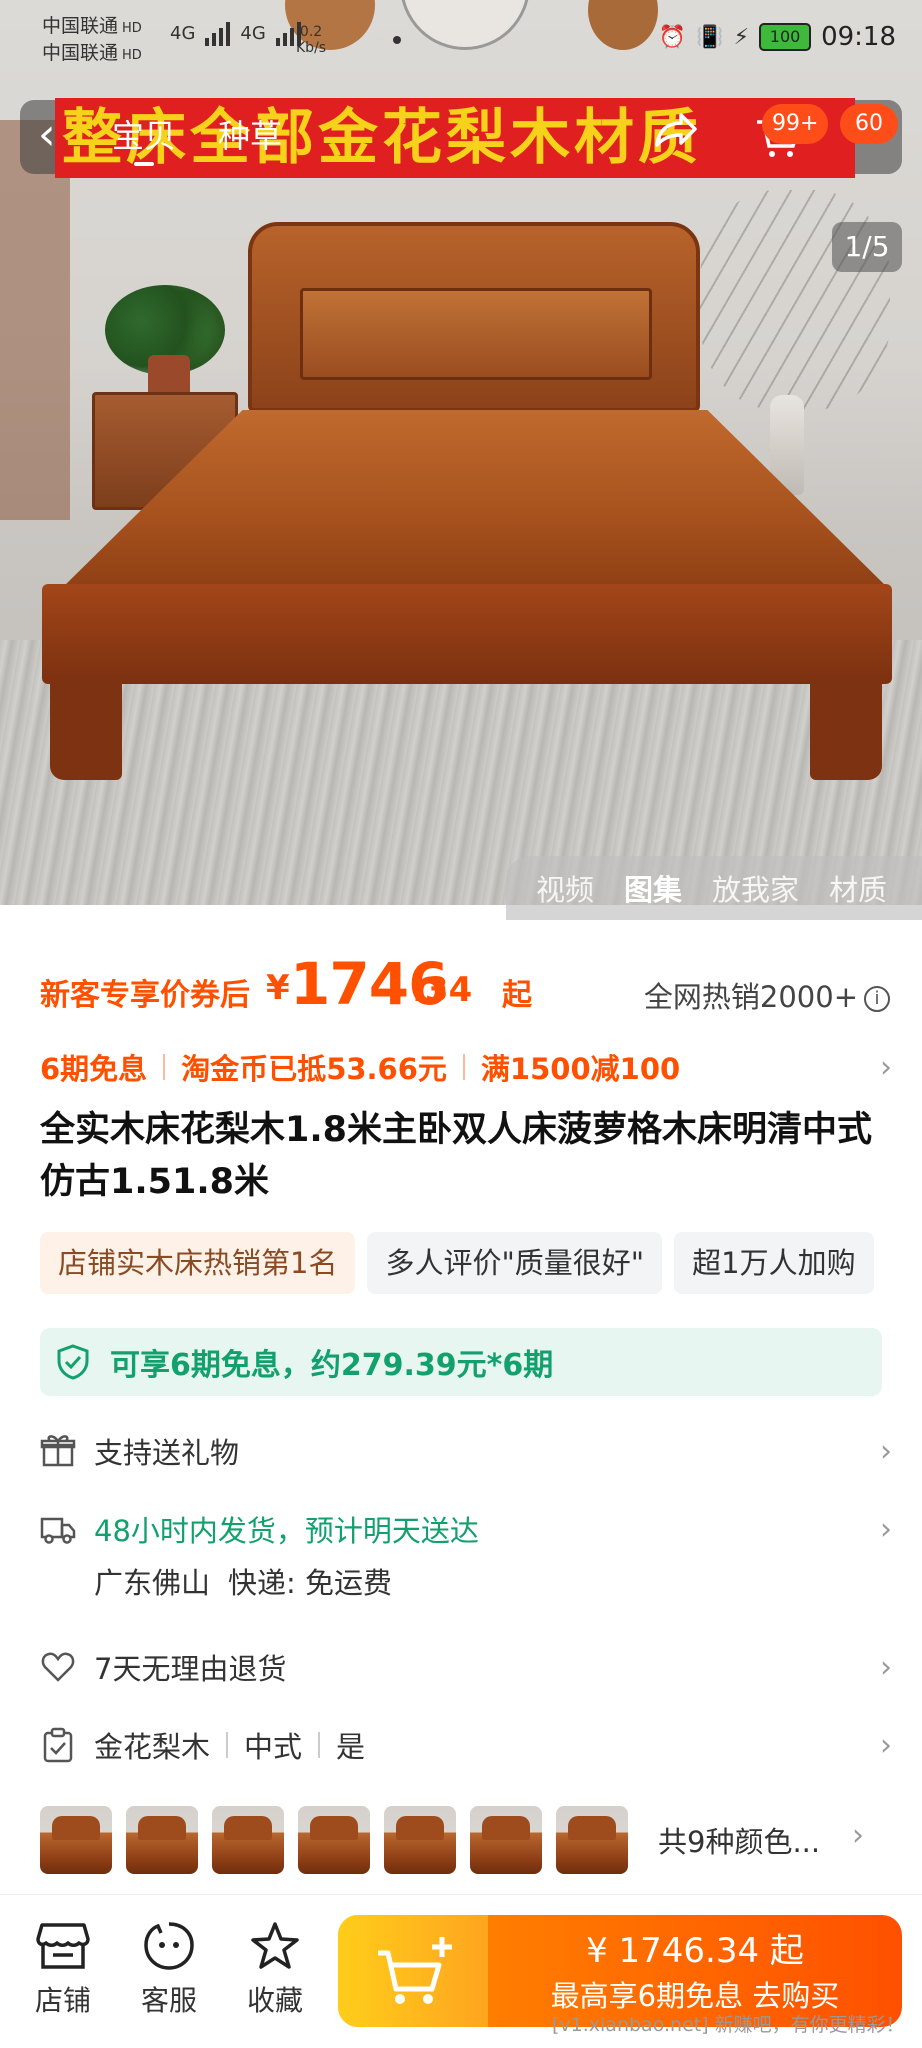 The image size is (922, 2048). What do you see at coordinates (517, 995) in the screenshot?
I see `price-suffix: 起` at bounding box center [517, 995].